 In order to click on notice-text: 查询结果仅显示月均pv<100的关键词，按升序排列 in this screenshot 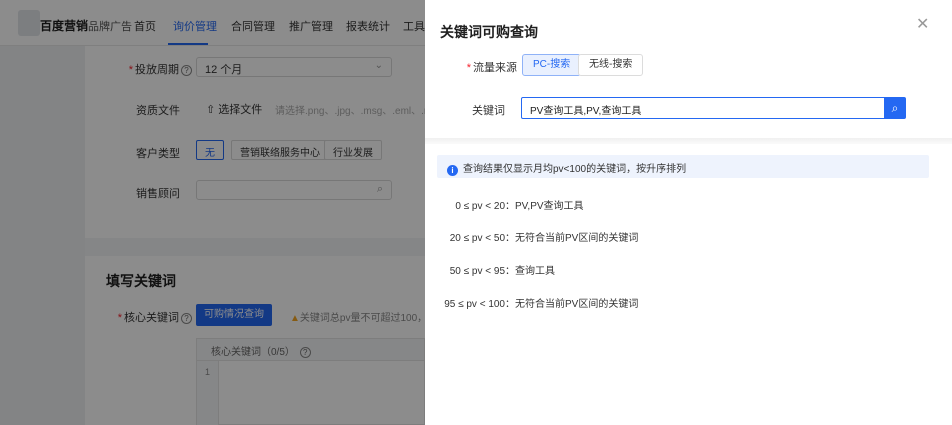, I will do `click(575, 169)`.